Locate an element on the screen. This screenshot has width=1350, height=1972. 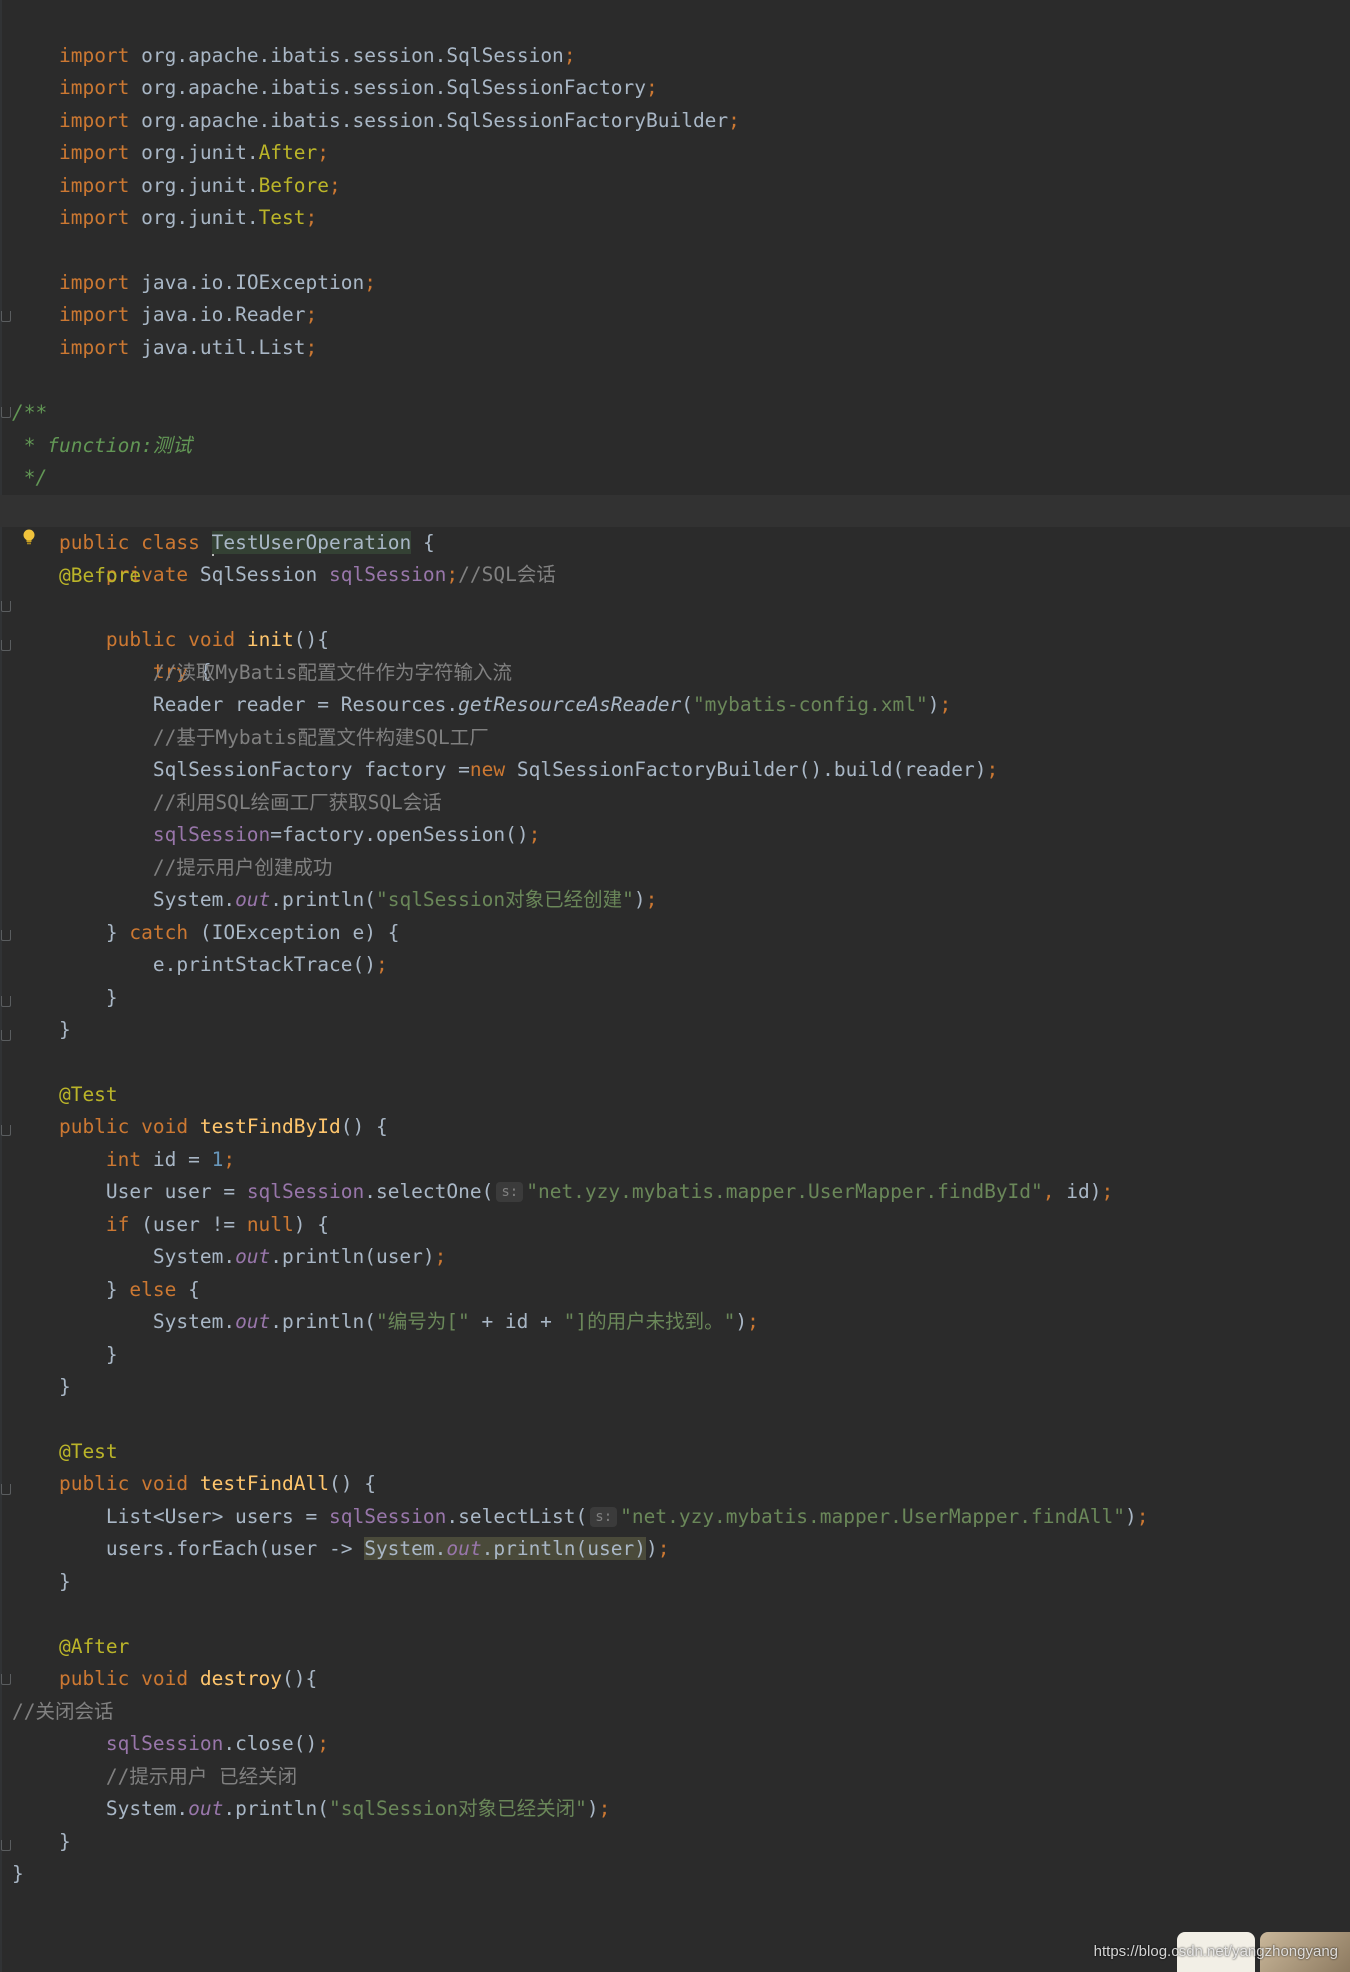
code-line: import org.junit.Before; is located at coordinates (199, 185).